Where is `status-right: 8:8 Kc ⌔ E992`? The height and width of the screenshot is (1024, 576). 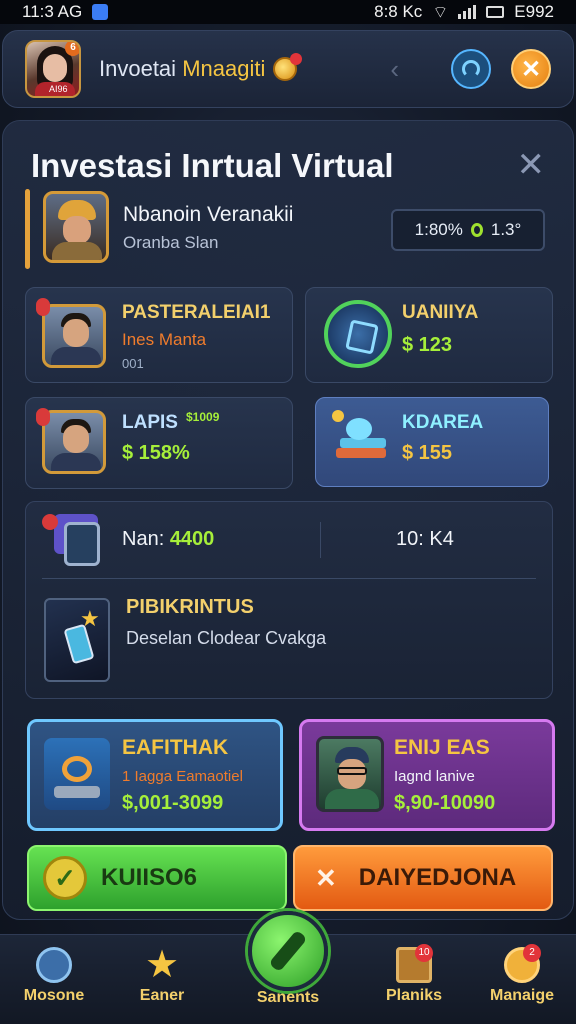 status-right: 8:8 Kc ⌔ E992 is located at coordinates (464, 12).